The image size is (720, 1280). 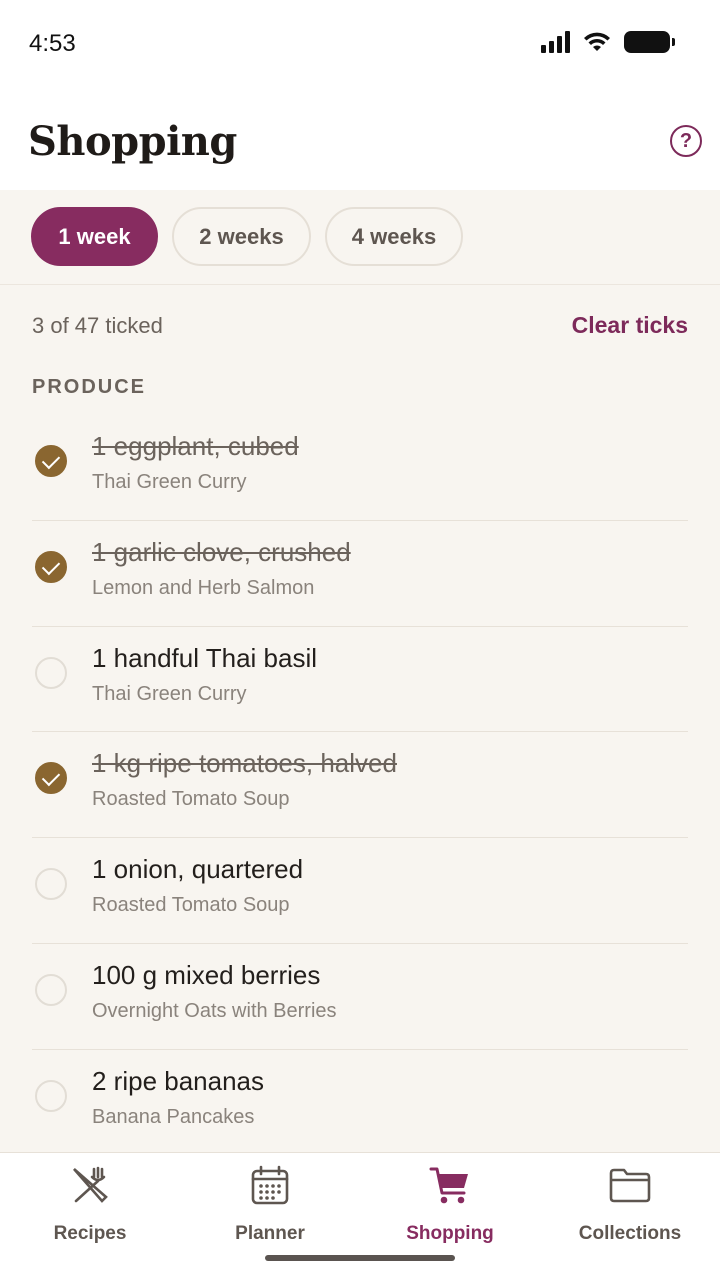 What do you see at coordinates (203, 587) in the screenshot?
I see `item-recipe: Lemon and Herb Salmon` at bounding box center [203, 587].